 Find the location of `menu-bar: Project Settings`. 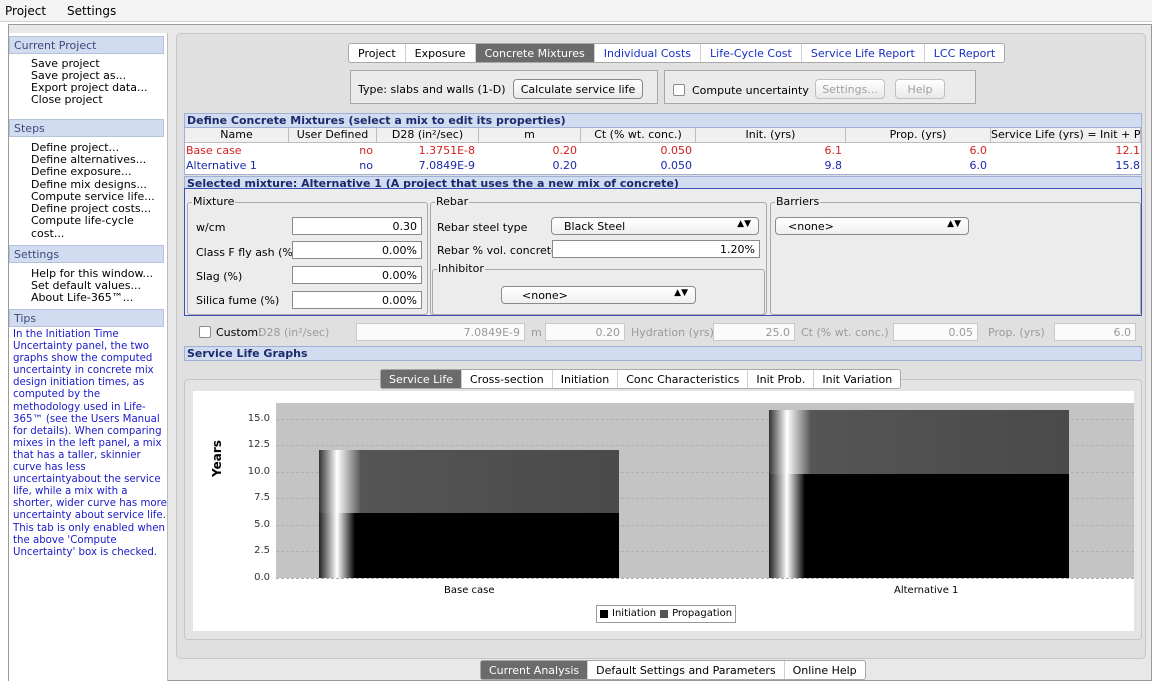

menu-bar: Project Settings is located at coordinates (576, 11).